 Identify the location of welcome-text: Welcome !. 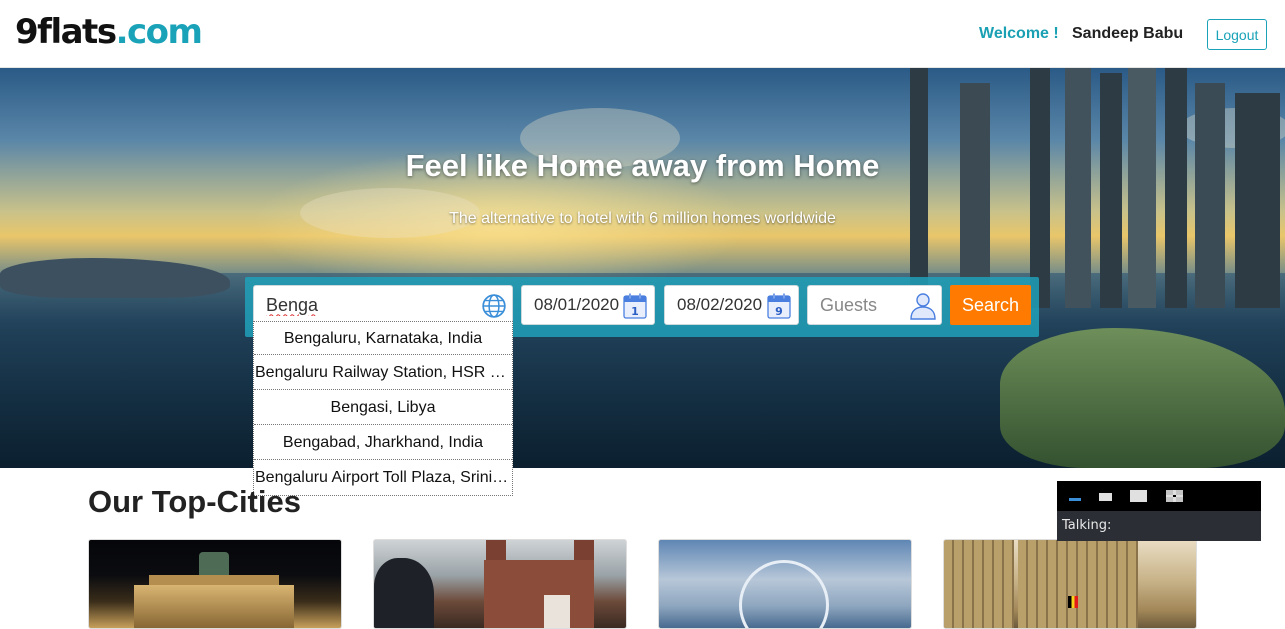
(1019, 33).